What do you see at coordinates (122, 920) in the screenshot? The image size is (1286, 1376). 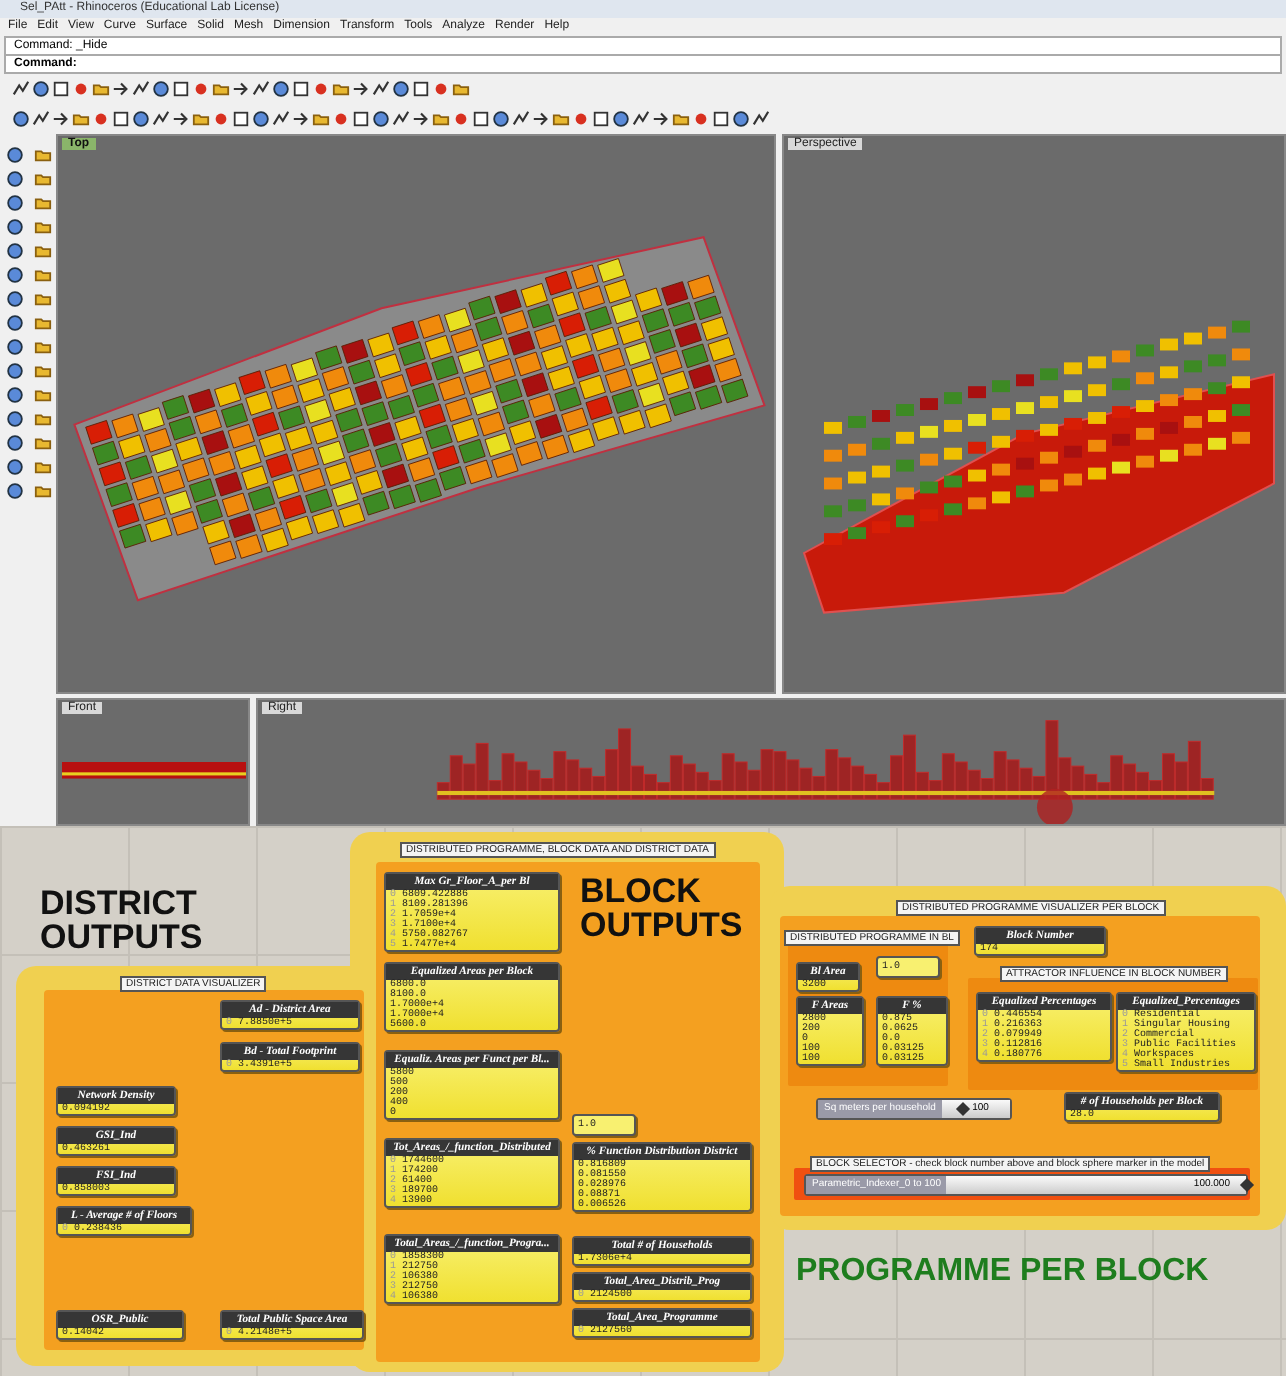 I see `group-heading: DISTRICT OUTPUTS` at bounding box center [122, 920].